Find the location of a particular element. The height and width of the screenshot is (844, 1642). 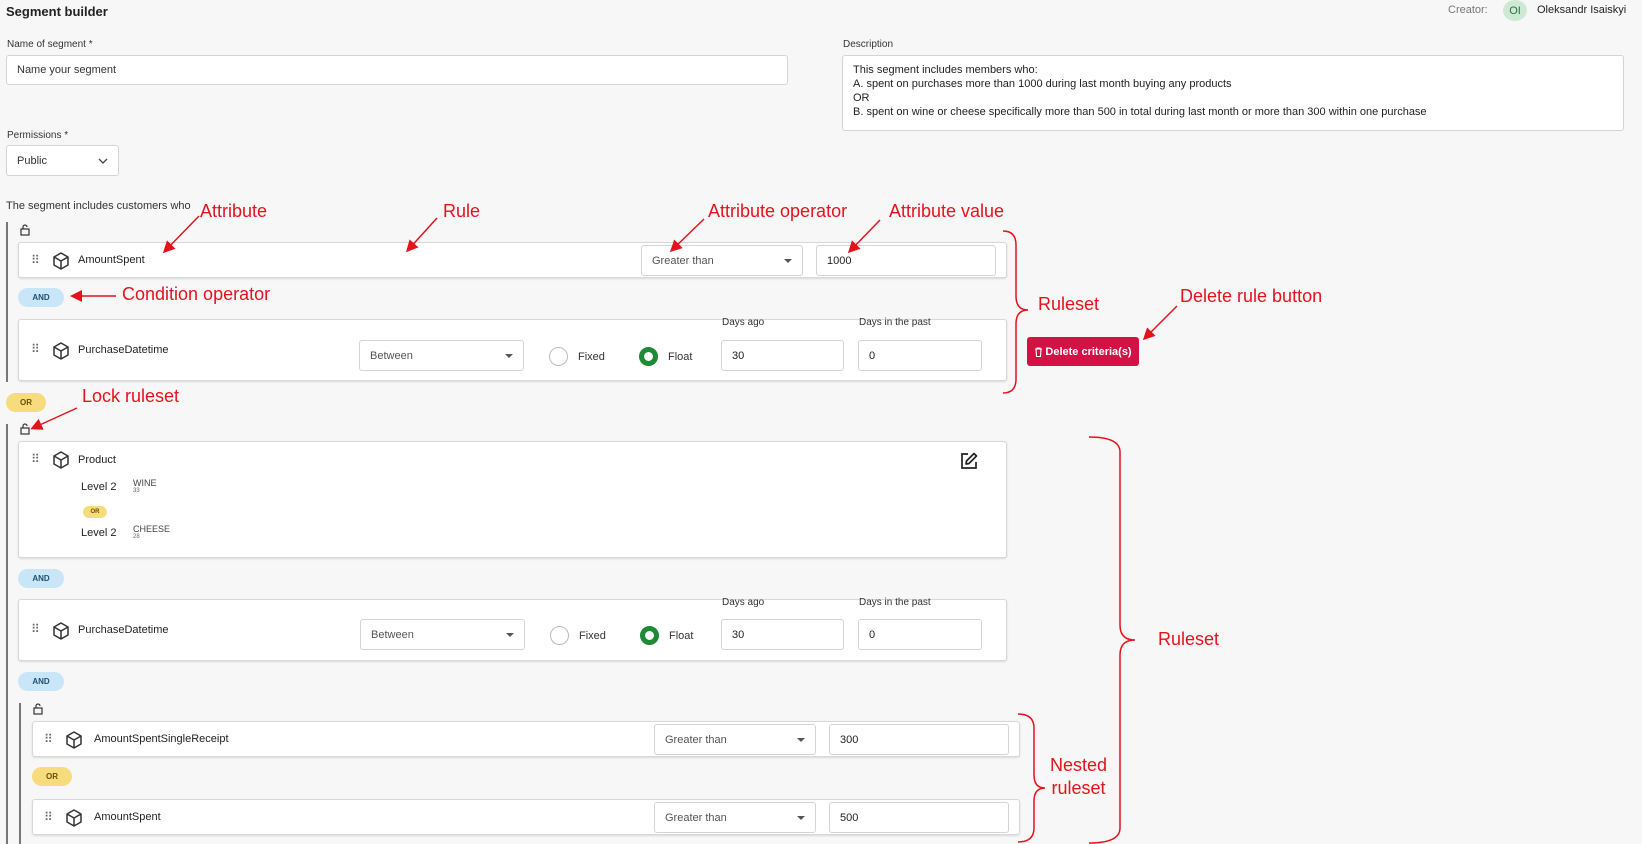

annotation-attribute: Attribute is located at coordinates (234, 211).